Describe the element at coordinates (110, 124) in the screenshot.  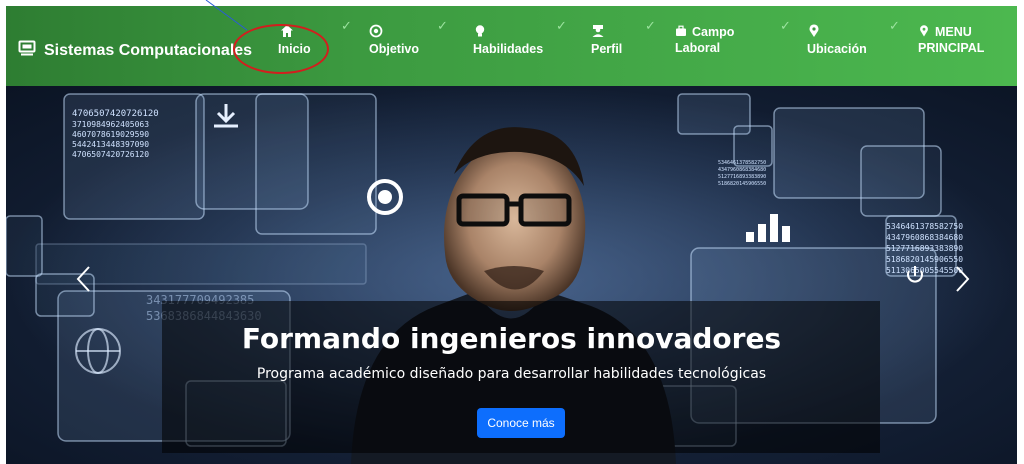
I see `svg-text: 3710984962405063` at that location.